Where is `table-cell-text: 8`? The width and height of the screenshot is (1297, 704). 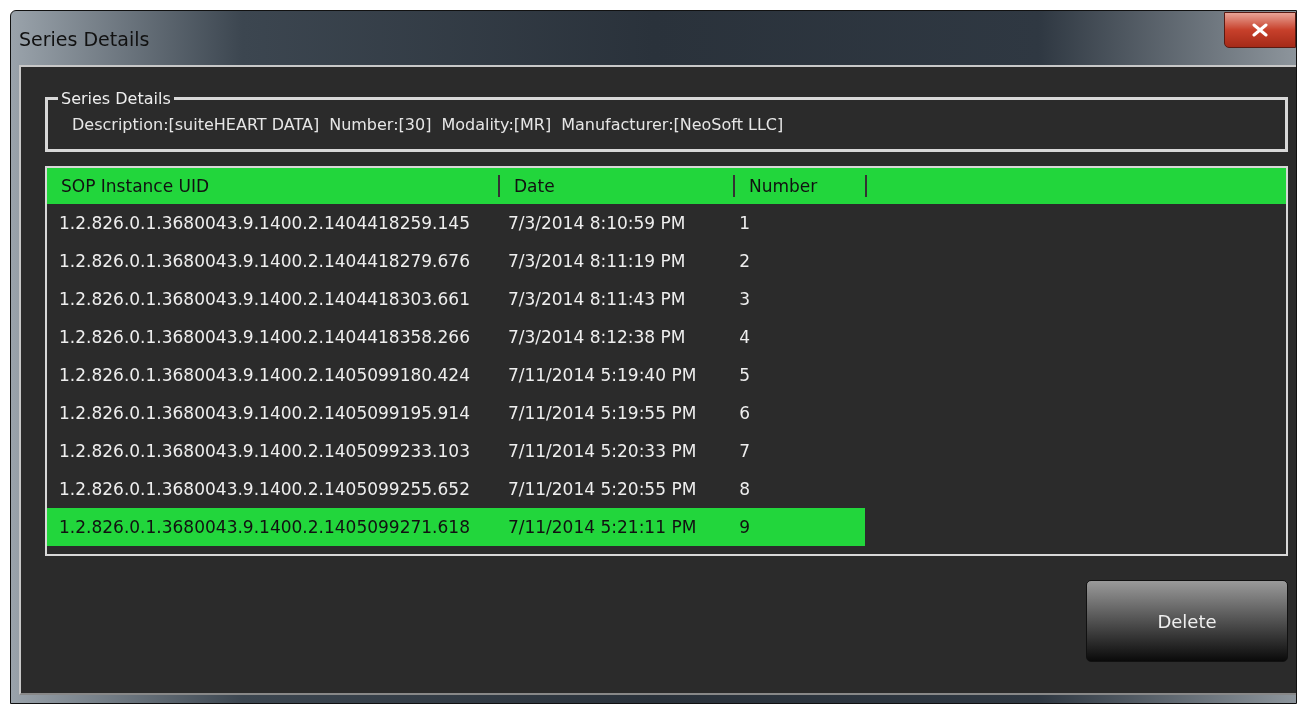 table-cell-text: 8 is located at coordinates (745, 489).